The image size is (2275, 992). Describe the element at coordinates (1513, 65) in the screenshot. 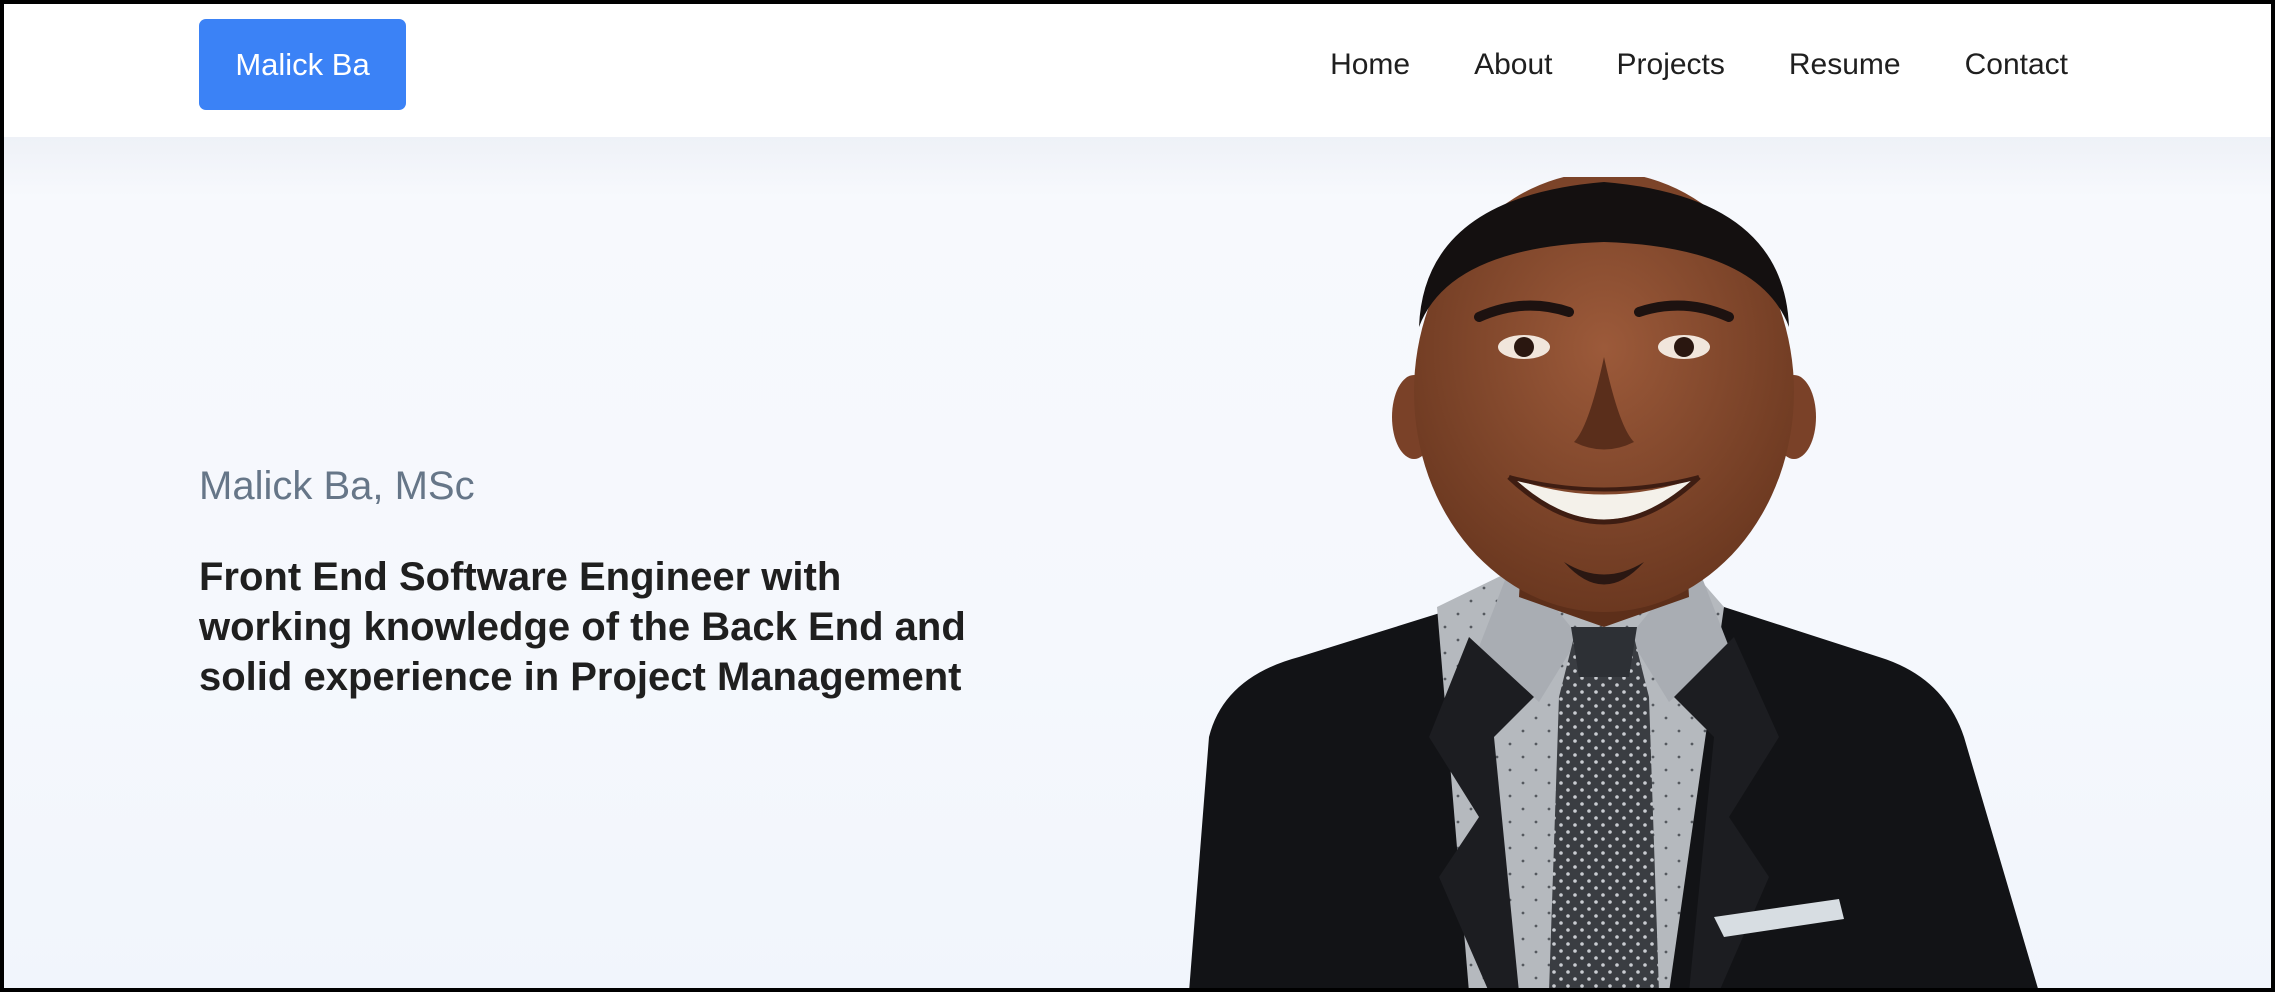

I see `nav-link-about: About` at that location.